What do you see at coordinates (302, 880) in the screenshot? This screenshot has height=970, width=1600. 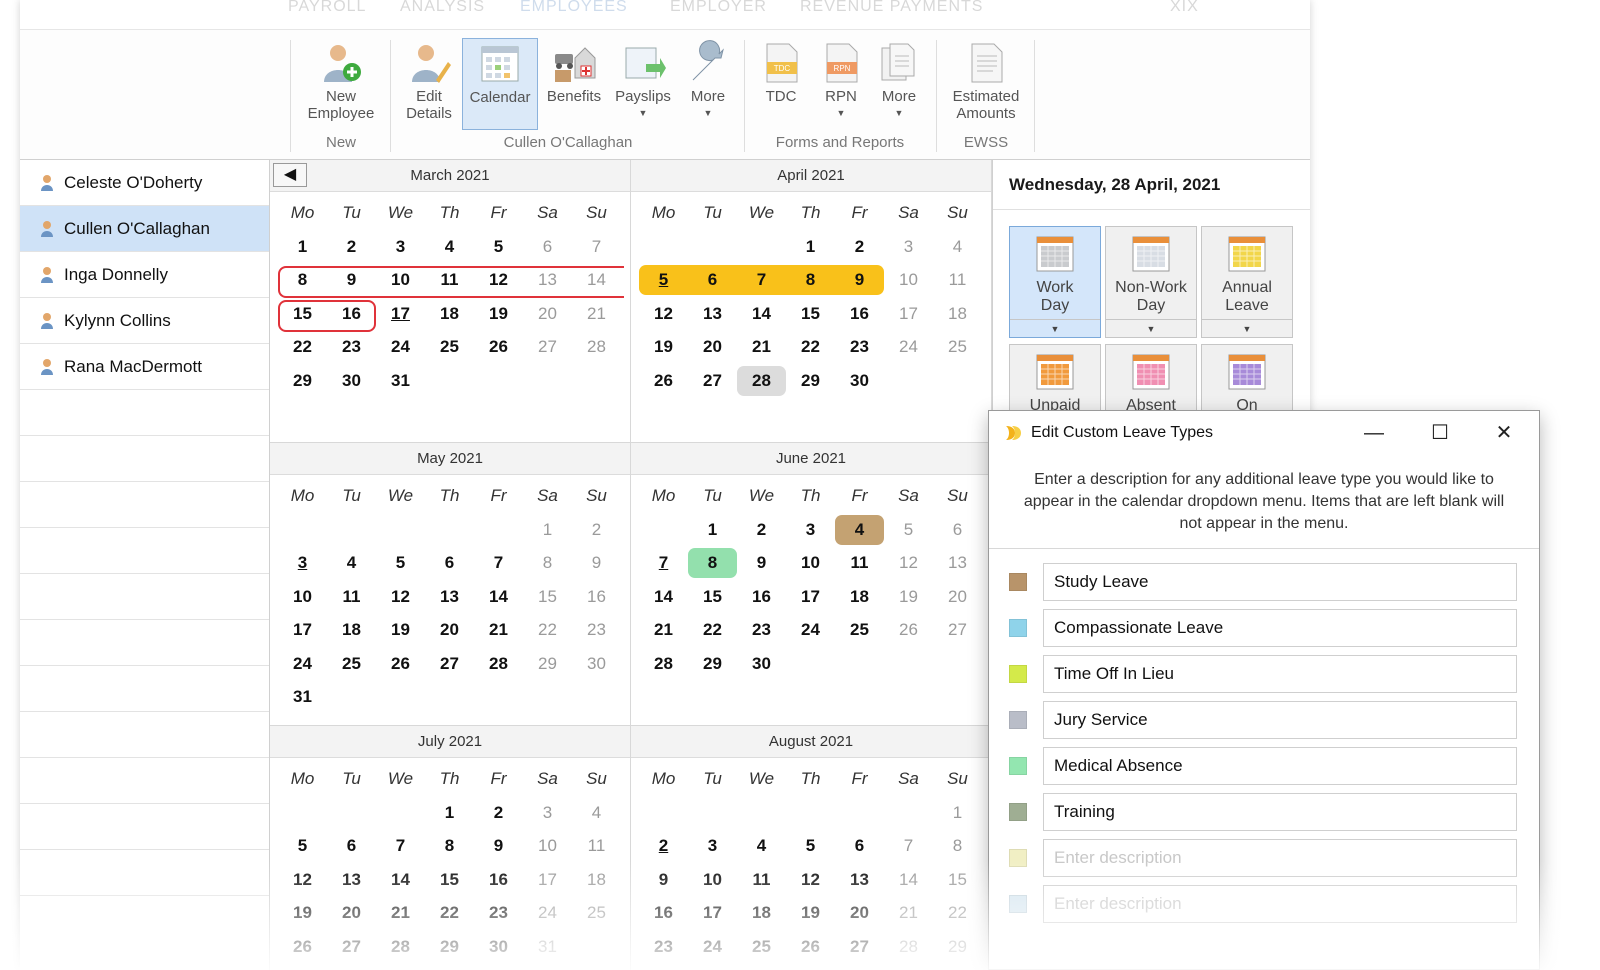 I see `day-cell: 12` at bounding box center [302, 880].